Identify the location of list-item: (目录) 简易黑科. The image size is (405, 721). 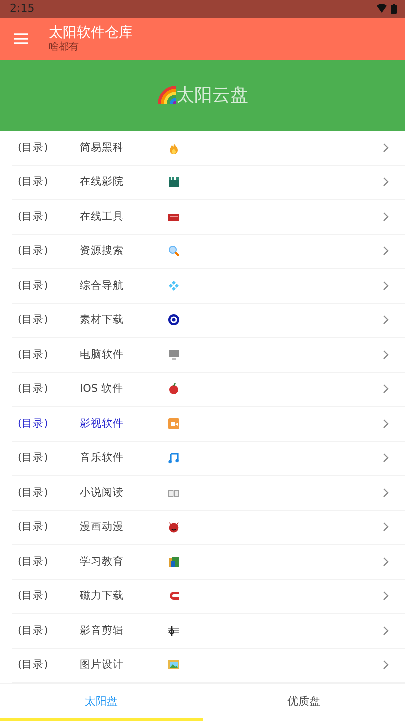
(208, 148).